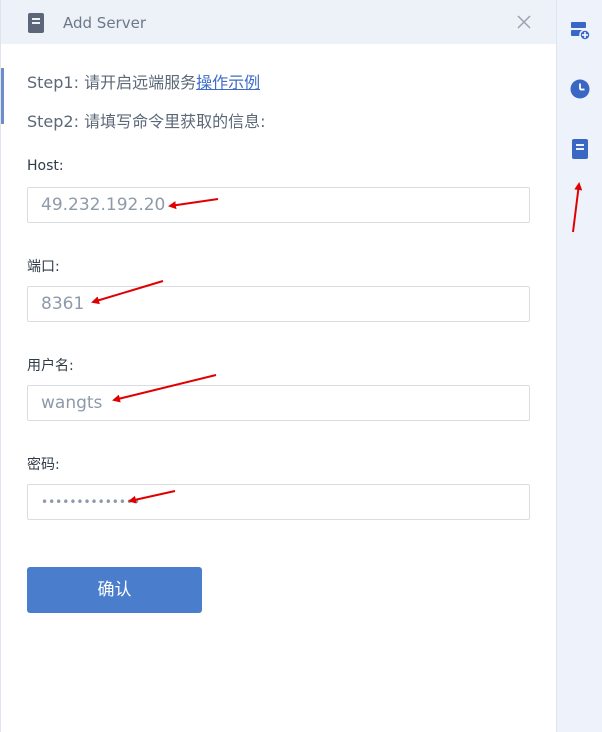 This screenshot has width=602, height=732. What do you see at coordinates (43, 465) in the screenshot?
I see `password-label: 密码:` at bounding box center [43, 465].